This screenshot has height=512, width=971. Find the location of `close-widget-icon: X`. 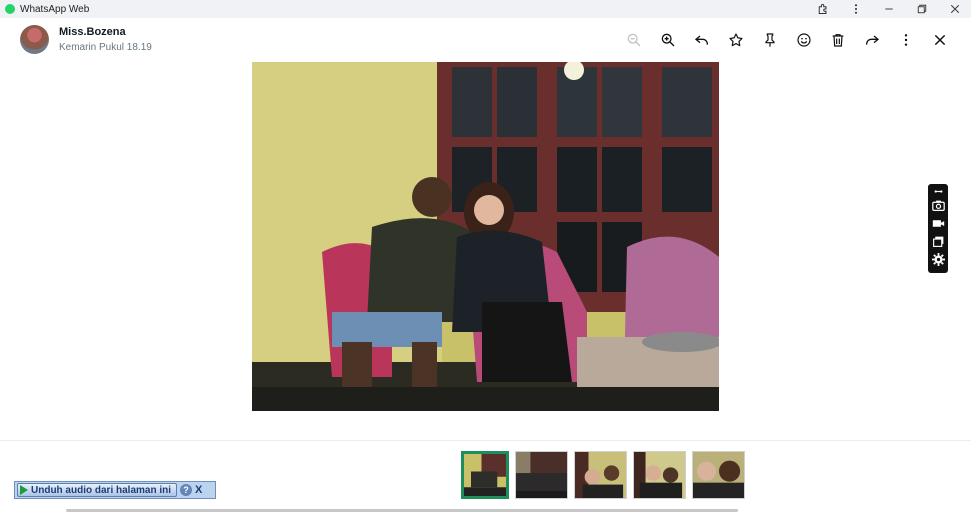

close-widget-icon: X is located at coordinates (198, 490).